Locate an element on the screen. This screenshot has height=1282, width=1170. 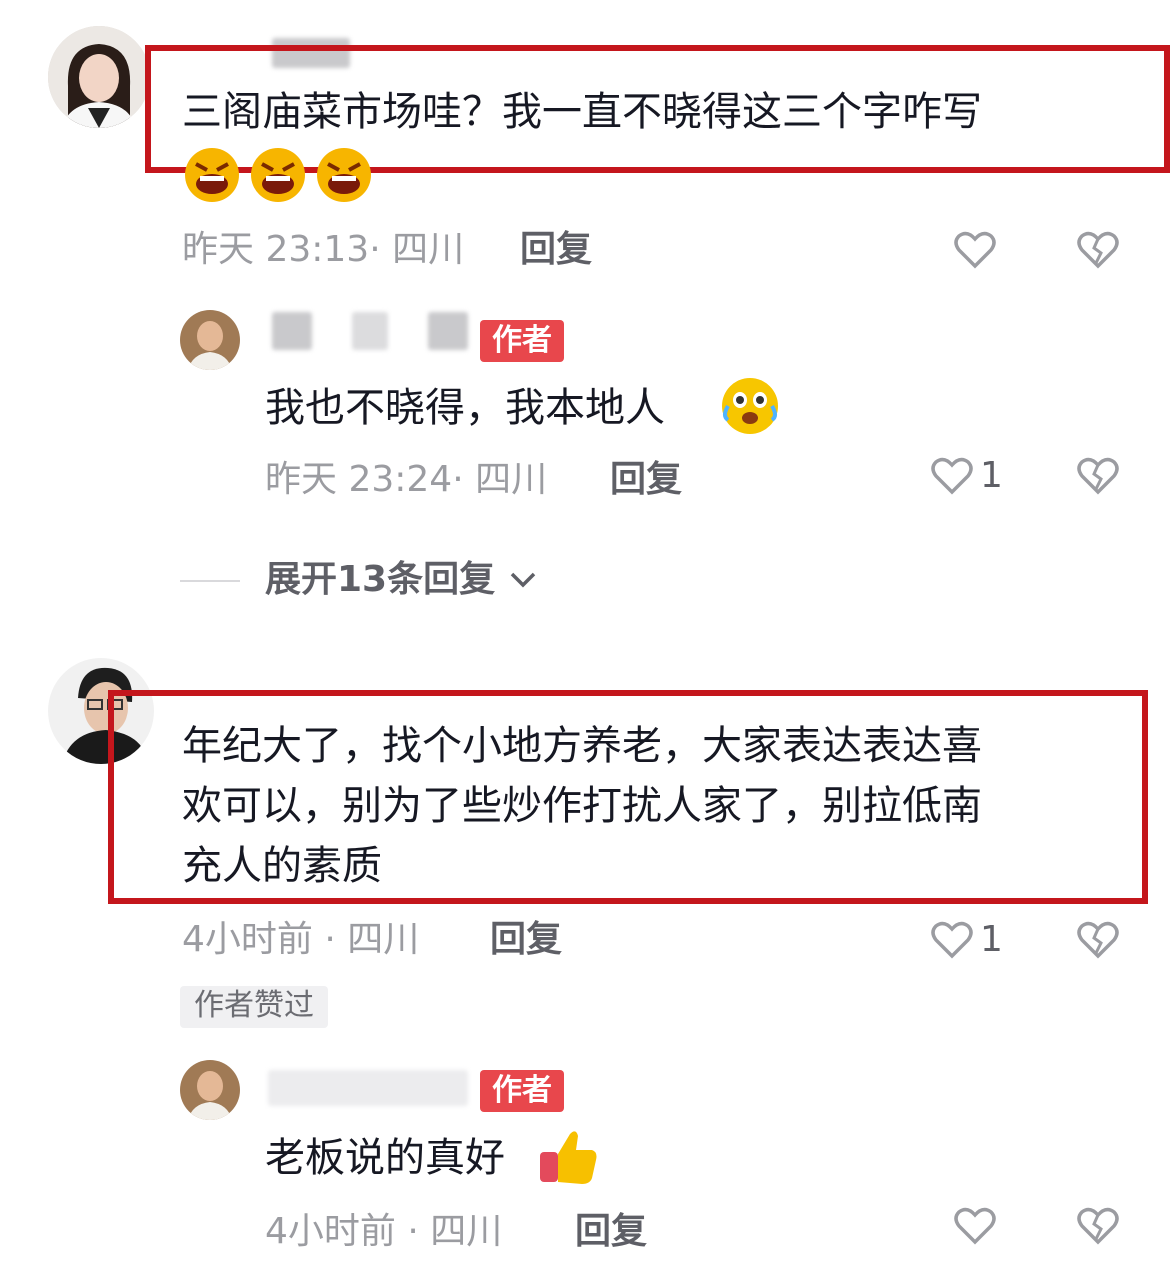
expand-replies-button: 展开13条回复 is located at coordinates (401, 580).